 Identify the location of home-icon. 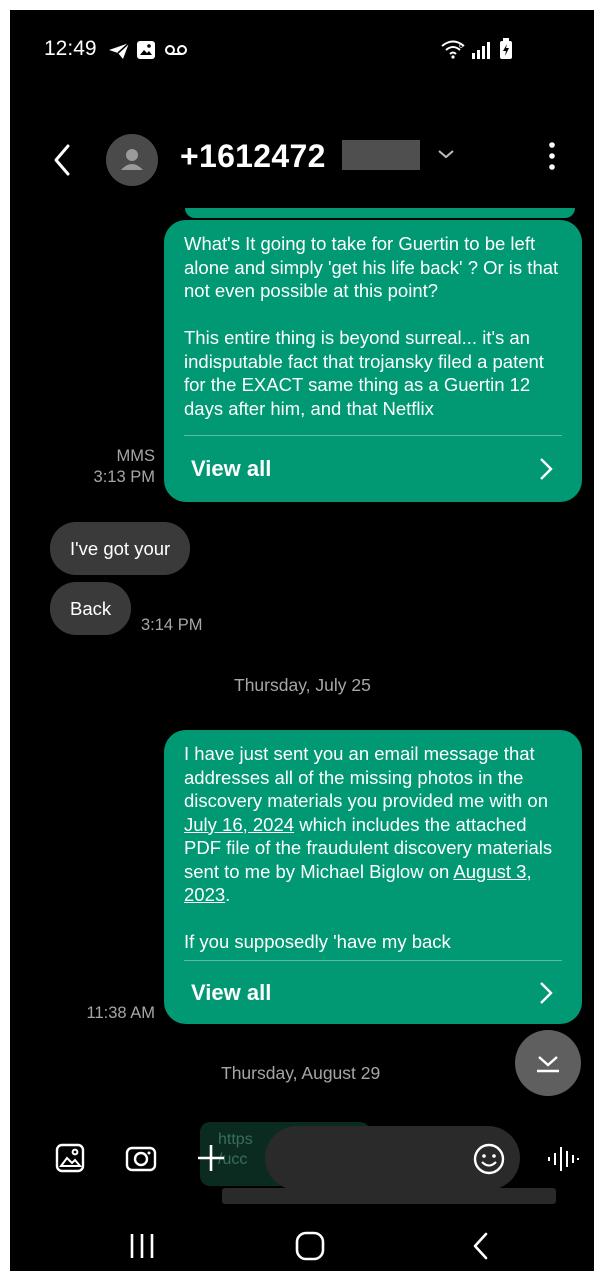
(310, 1246).